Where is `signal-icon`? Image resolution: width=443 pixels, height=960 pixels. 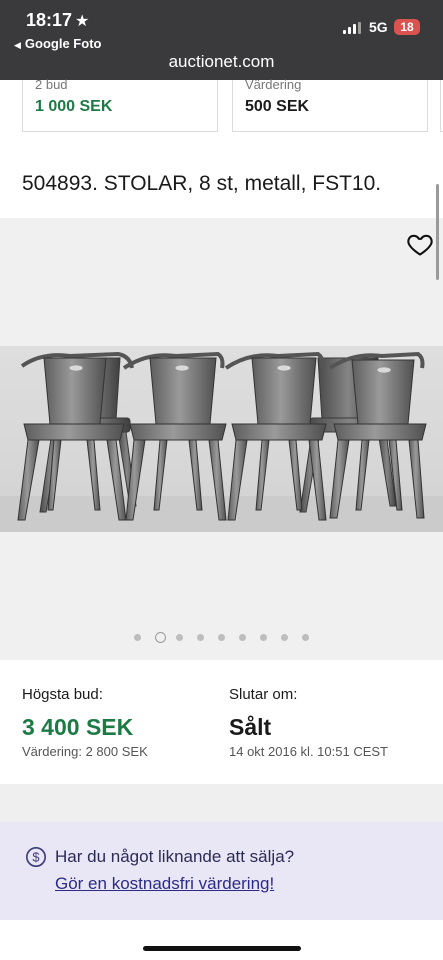 signal-icon is located at coordinates (352, 28).